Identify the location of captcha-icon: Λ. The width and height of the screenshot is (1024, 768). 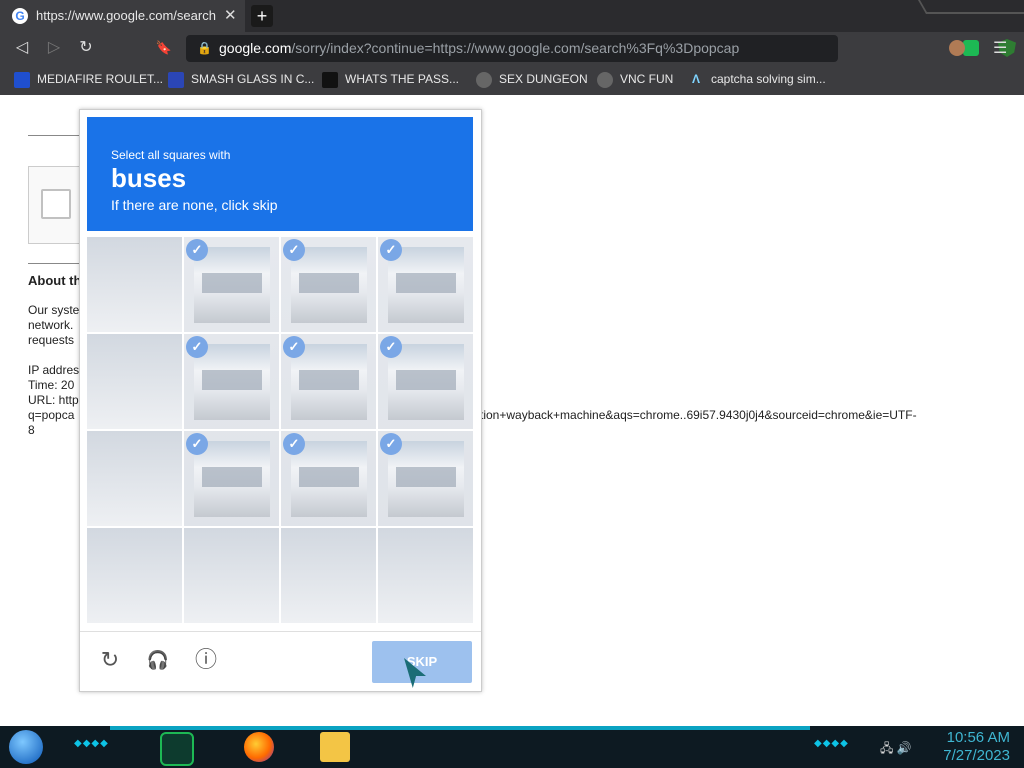
(695, 79).